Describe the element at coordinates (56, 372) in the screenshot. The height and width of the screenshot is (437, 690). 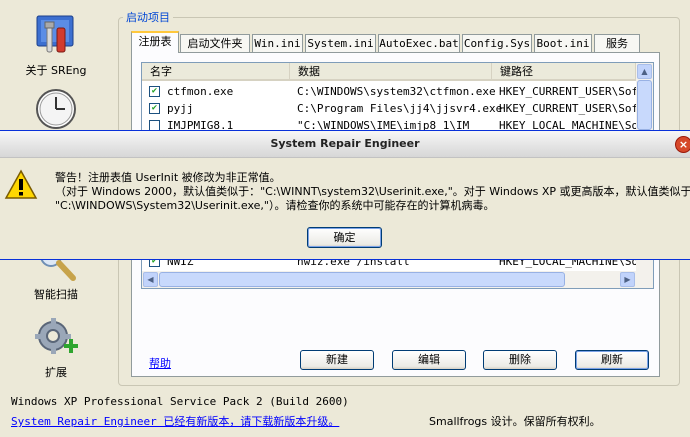
I see `sidebar-item-label: 扩展` at that location.